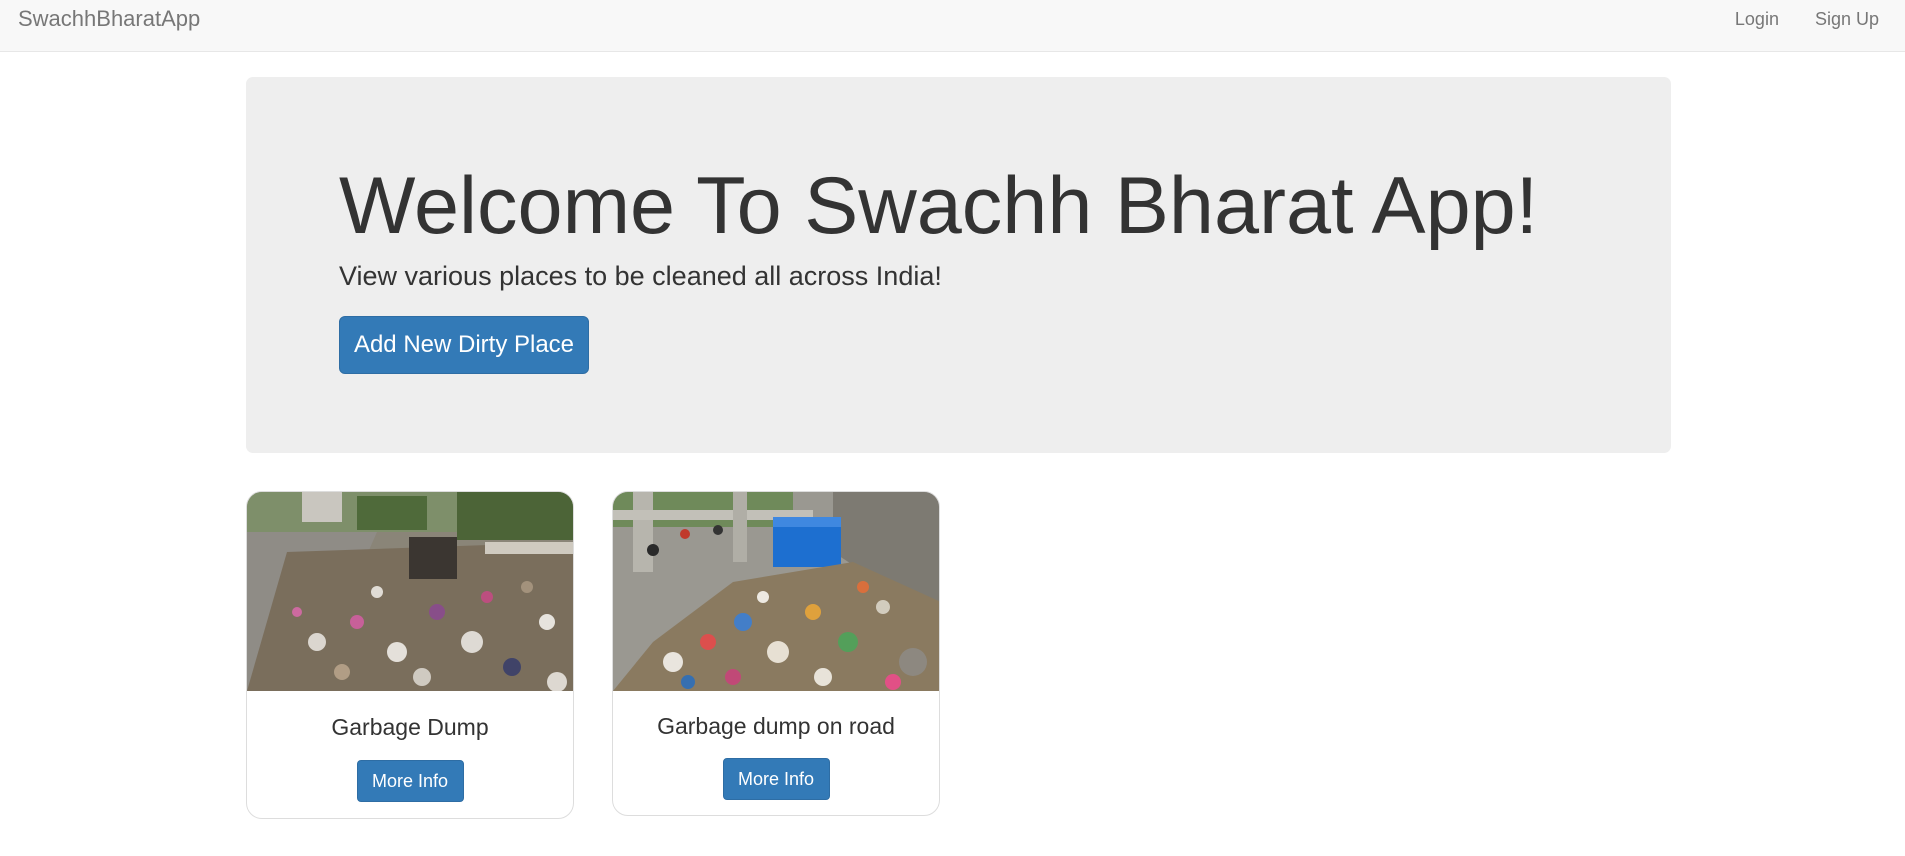 Image resolution: width=1905 pixels, height=856 pixels. What do you see at coordinates (952, 26) in the screenshot?
I see `navbar: SwachhBharatApp Login Sign Up` at bounding box center [952, 26].